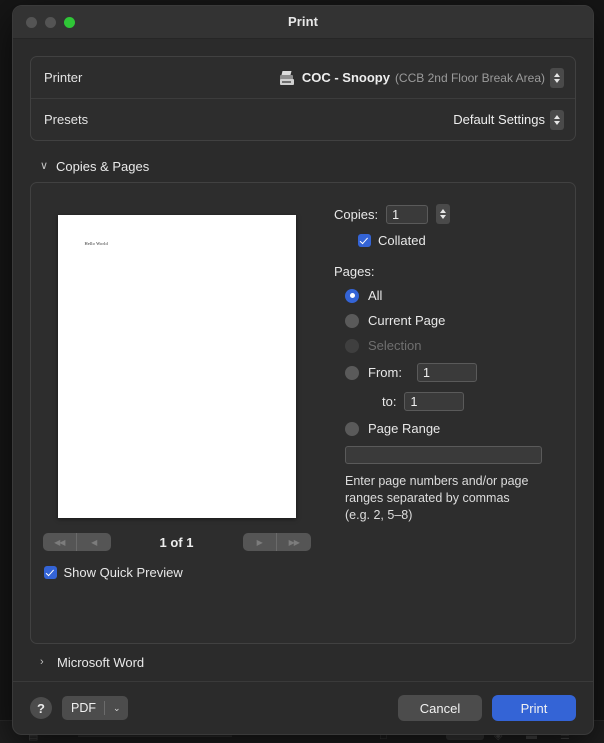  I want to click on radio-all-button, so click(352, 295).